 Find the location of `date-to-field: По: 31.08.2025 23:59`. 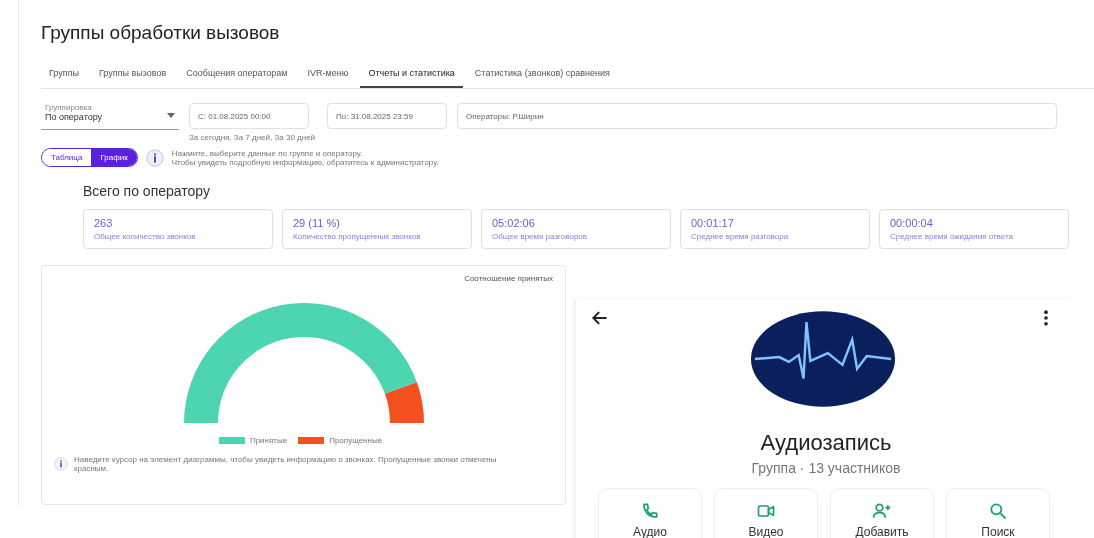

date-to-field: По: 31.08.2025 23:59 is located at coordinates (387, 116).